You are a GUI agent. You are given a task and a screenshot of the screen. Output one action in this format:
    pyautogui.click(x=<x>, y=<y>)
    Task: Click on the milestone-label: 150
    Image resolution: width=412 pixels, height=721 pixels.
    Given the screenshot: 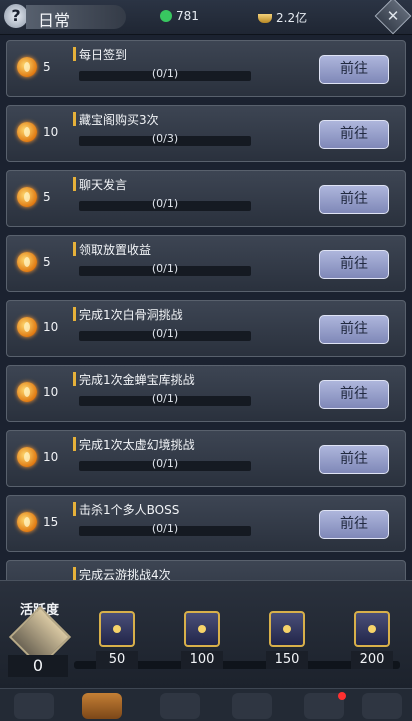 What is the action you would take?
    pyautogui.click(x=287, y=660)
    